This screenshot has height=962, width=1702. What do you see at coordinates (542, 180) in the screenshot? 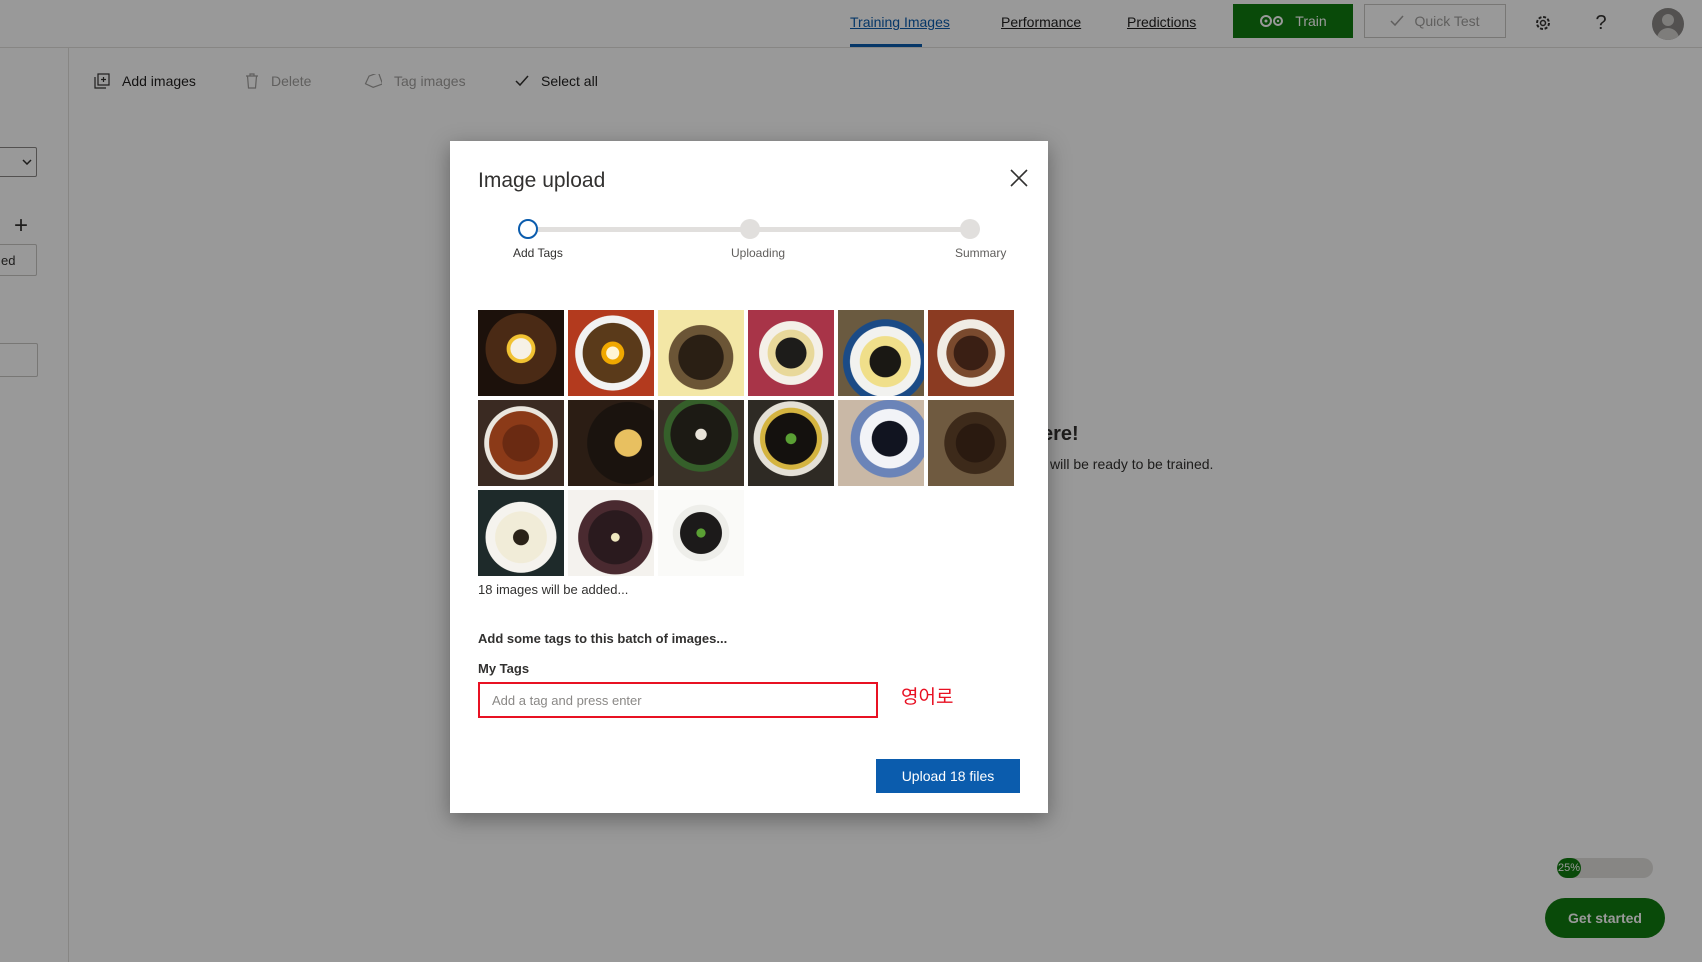
I see `dialog-title: Image upload` at bounding box center [542, 180].